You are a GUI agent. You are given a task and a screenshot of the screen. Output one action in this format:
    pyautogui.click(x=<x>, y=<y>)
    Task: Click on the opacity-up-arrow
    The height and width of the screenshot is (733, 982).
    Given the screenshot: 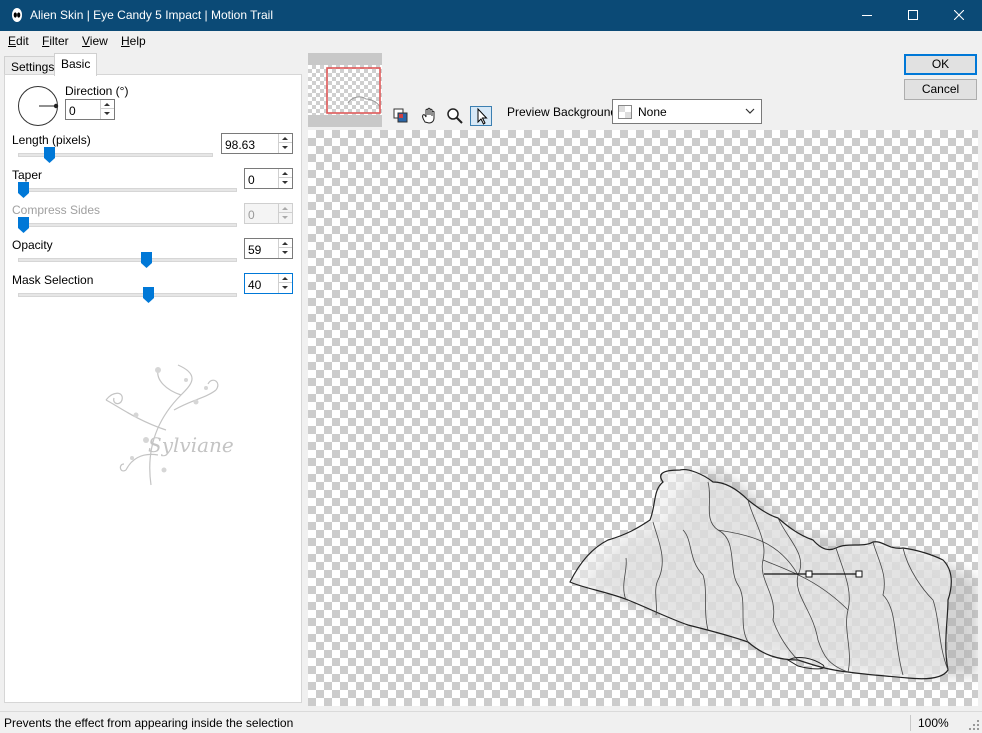 What is the action you would take?
    pyautogui.click(x=285, y=243)
    